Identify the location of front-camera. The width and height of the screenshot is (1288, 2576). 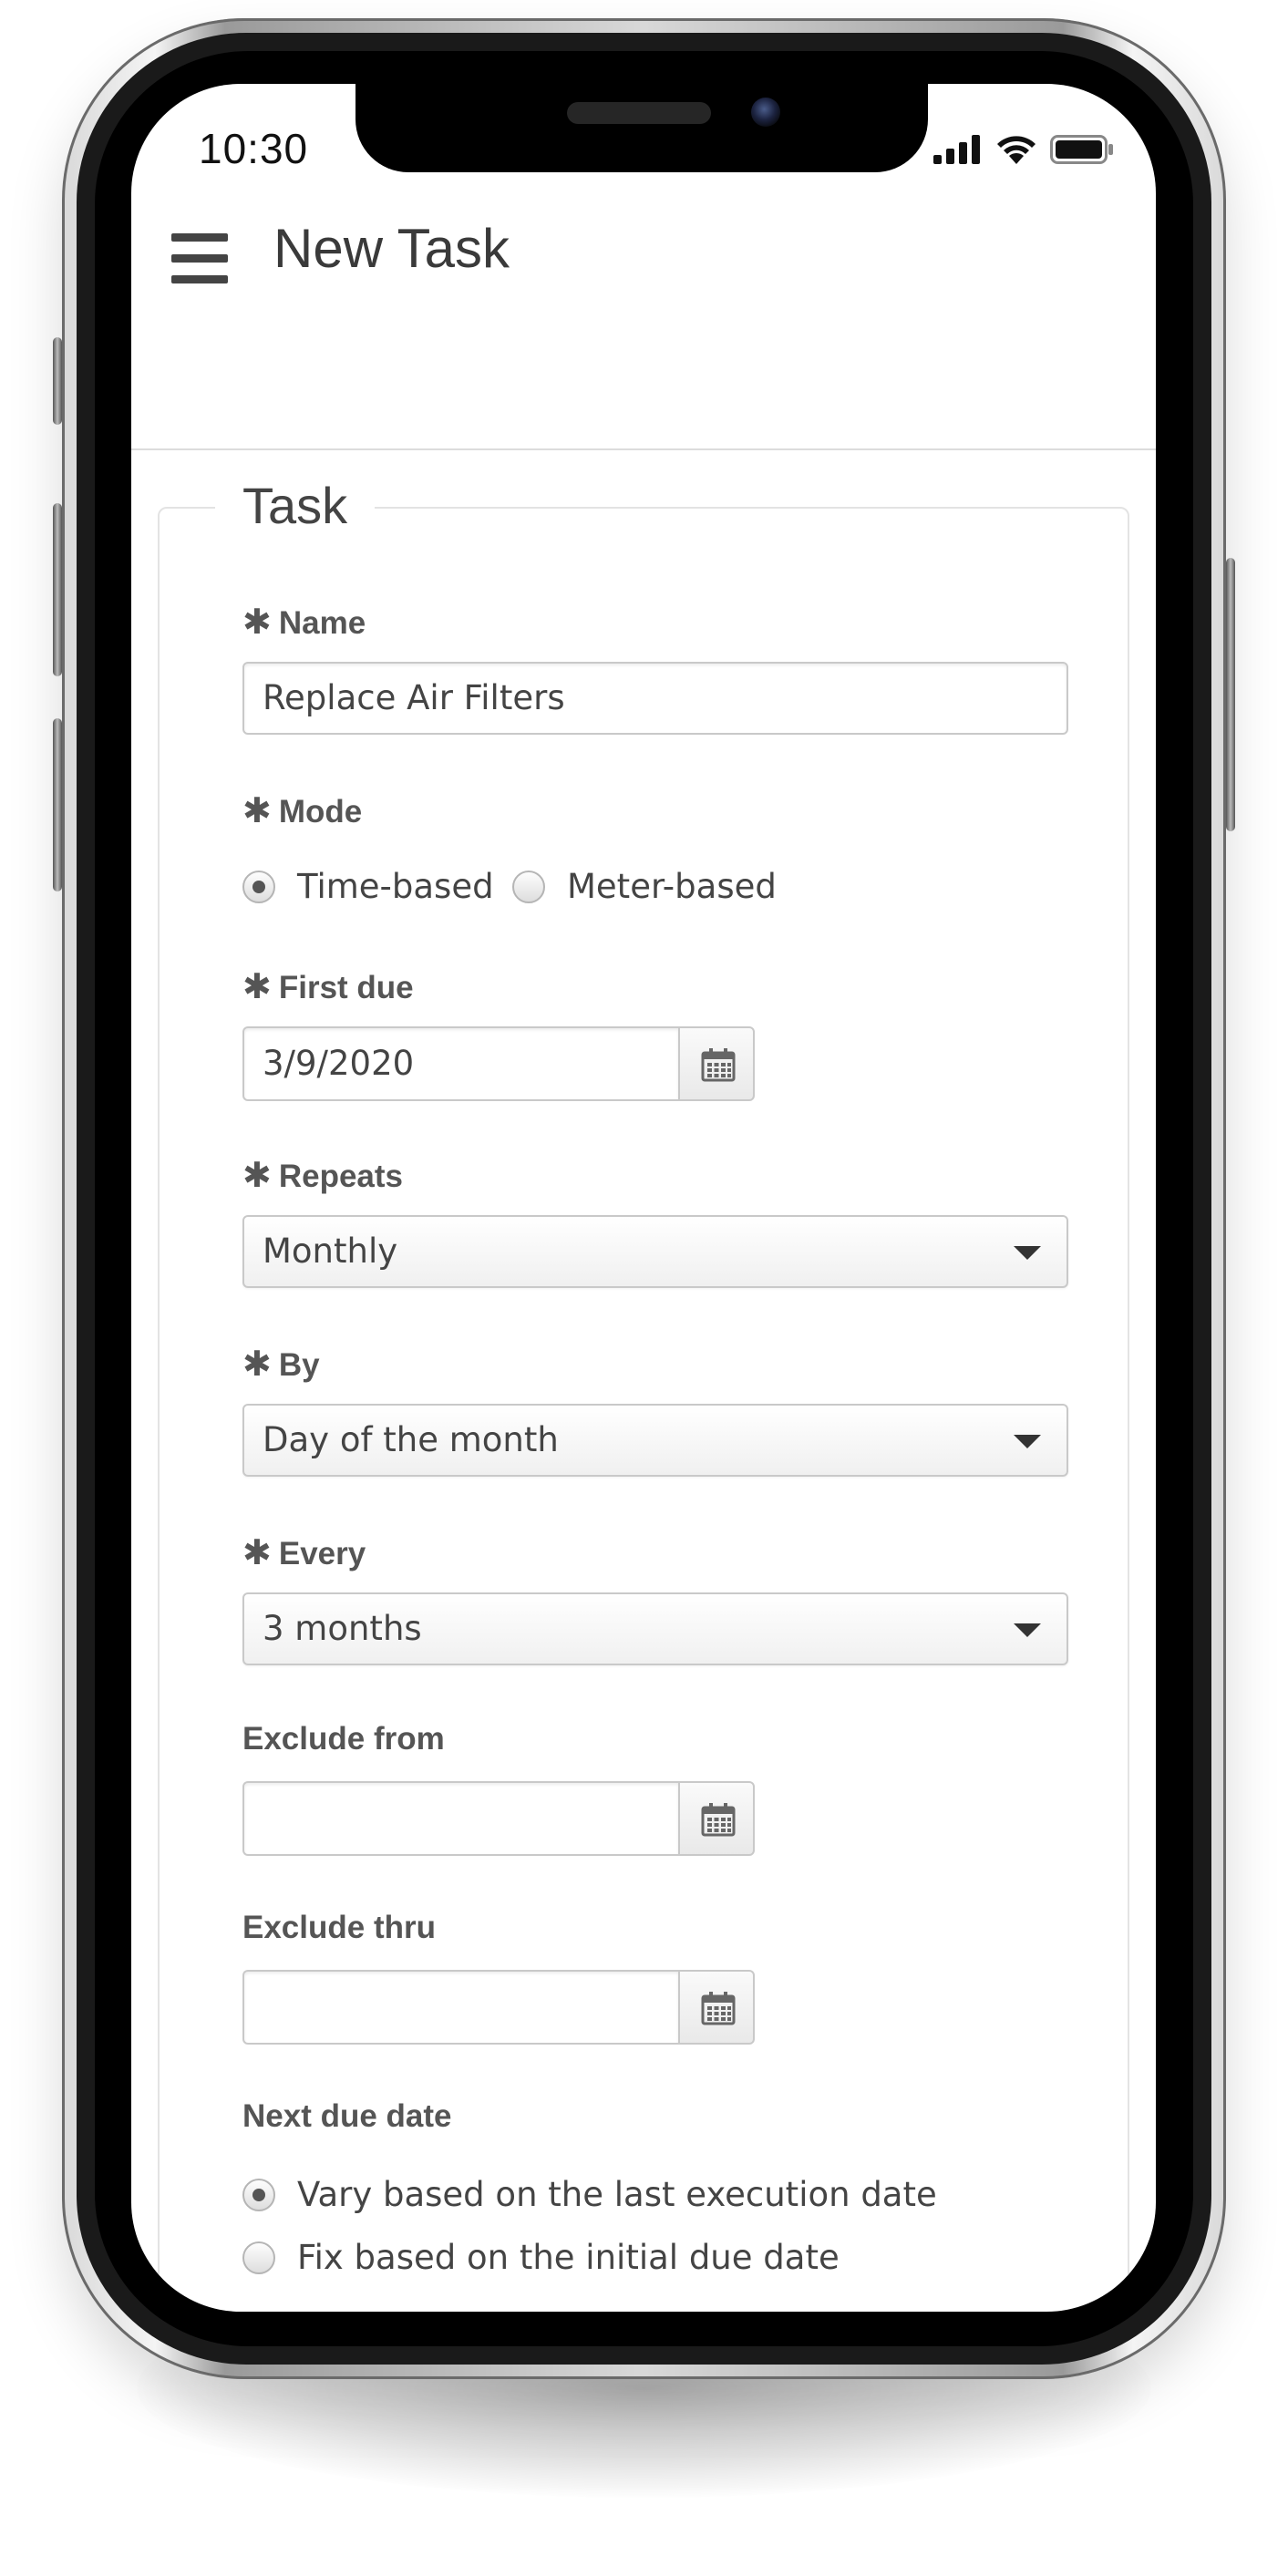
(765, 112).